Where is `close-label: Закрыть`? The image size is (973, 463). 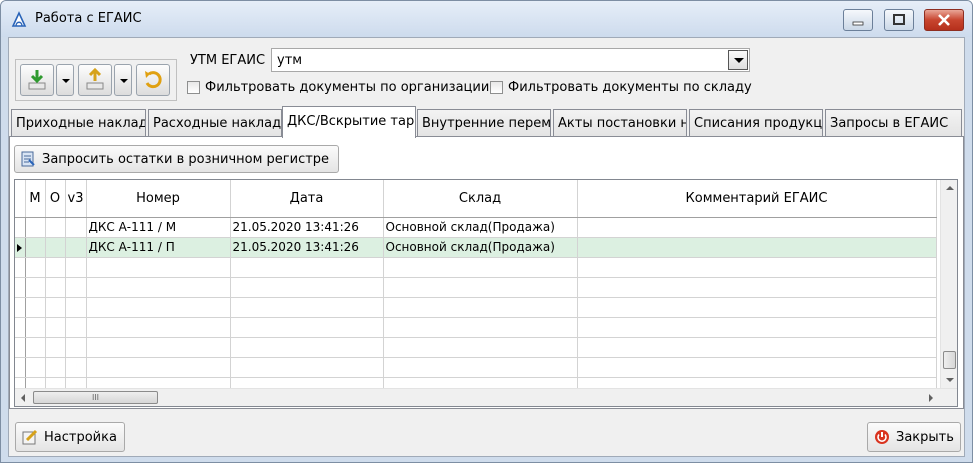 close-label: Закрыть is located at coordinates (925, 437).